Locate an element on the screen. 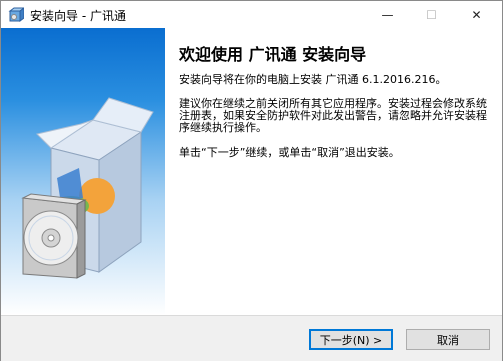  software-box-cd-icon is located at coordinates (87, 188).